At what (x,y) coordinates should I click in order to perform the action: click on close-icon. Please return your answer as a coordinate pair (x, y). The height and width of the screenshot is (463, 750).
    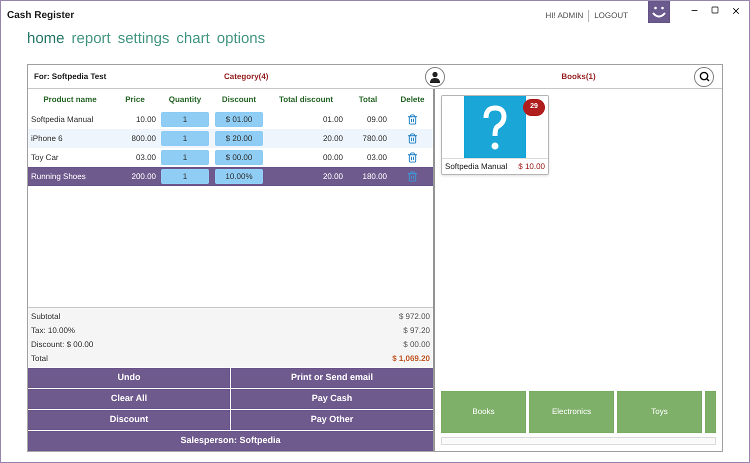
    Looking at the image, I should click on (736, 11).